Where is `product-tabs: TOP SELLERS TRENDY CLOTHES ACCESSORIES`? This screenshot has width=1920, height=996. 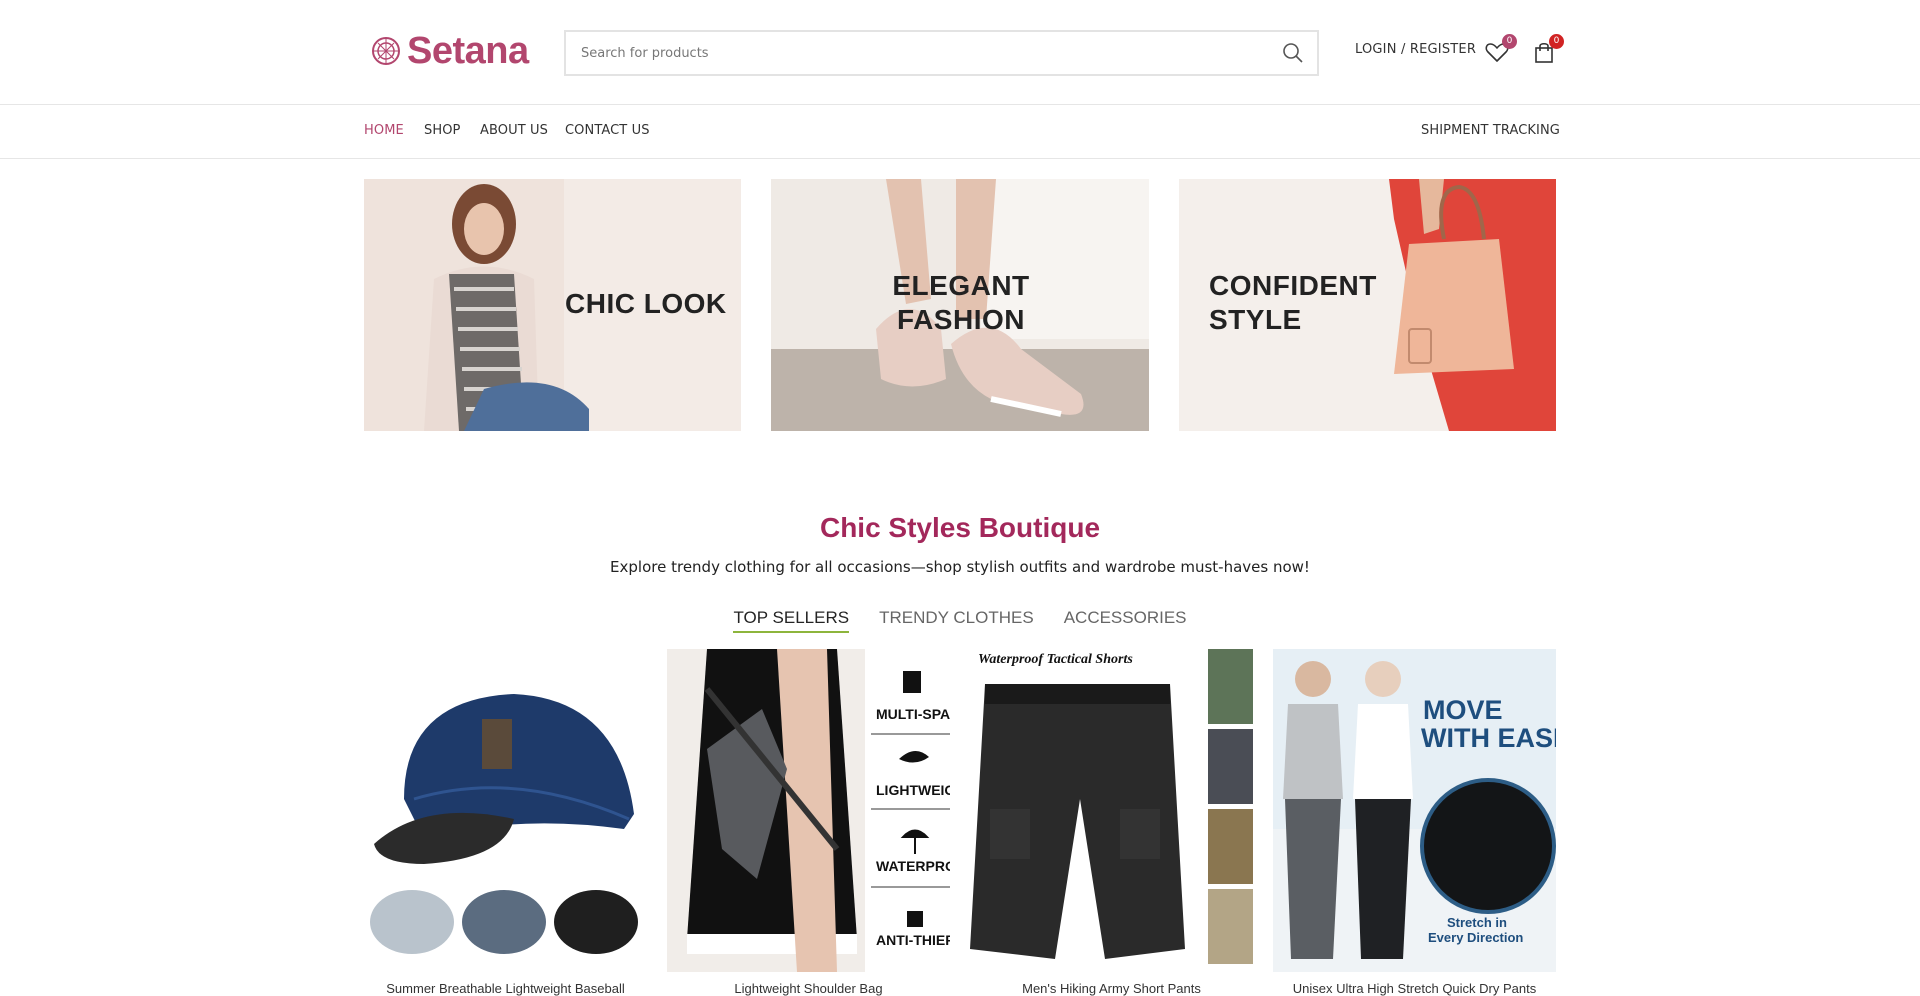
product-tabs: TOP SELLERS TRENDY CLOTHES ACCESSORIES is located at coordinates (960, 620).